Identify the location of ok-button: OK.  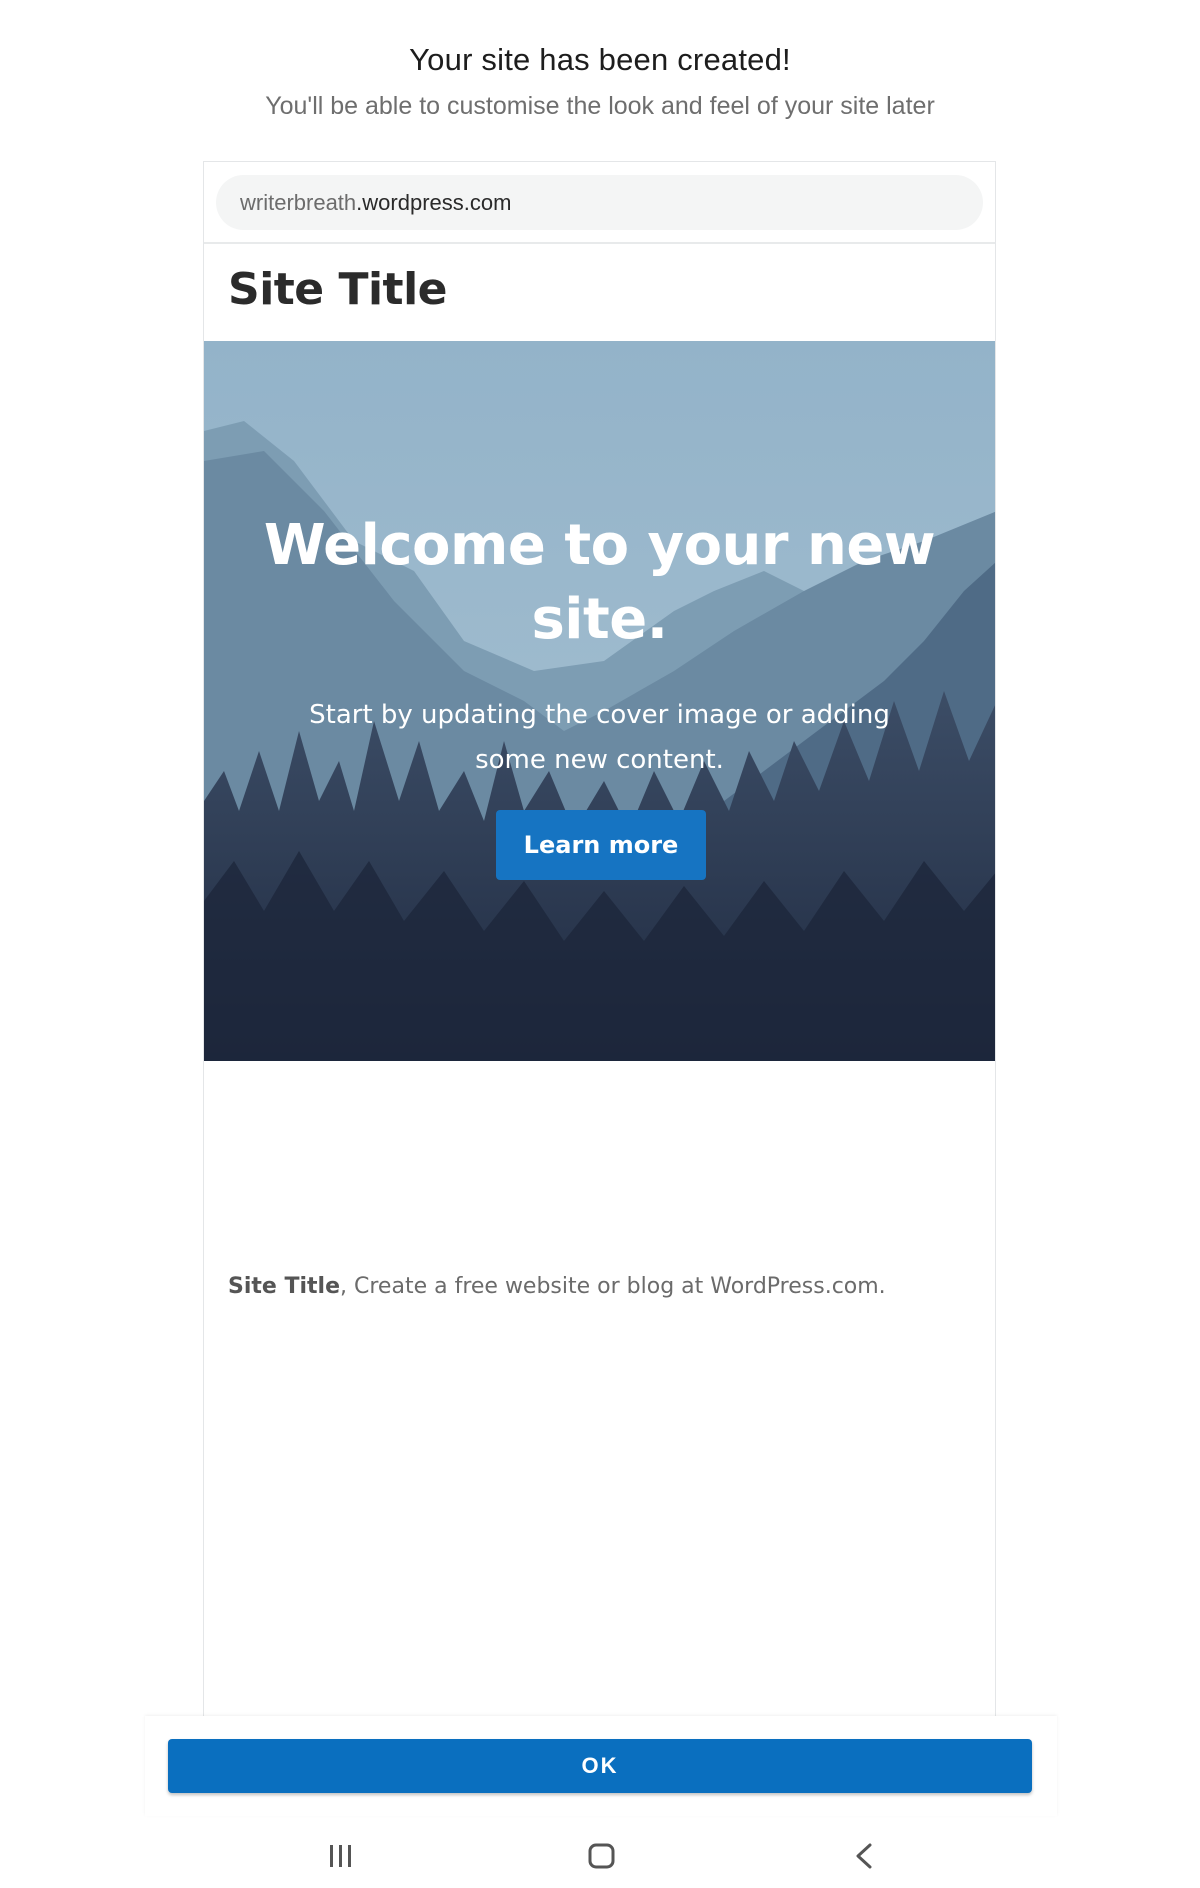
(600, 1766).